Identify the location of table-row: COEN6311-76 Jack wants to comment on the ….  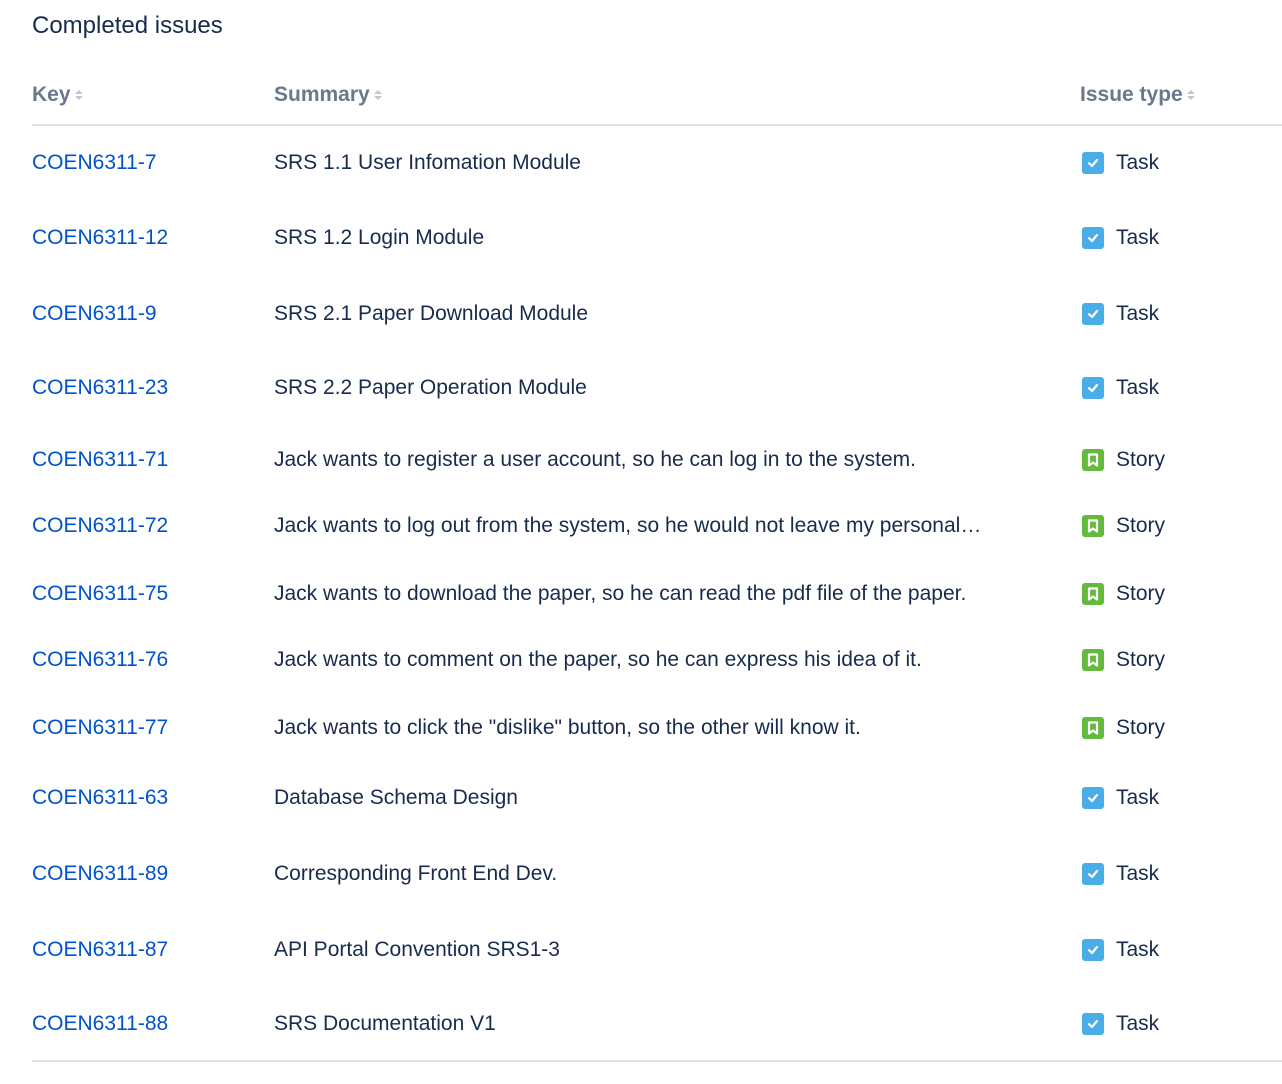
(657, 660).